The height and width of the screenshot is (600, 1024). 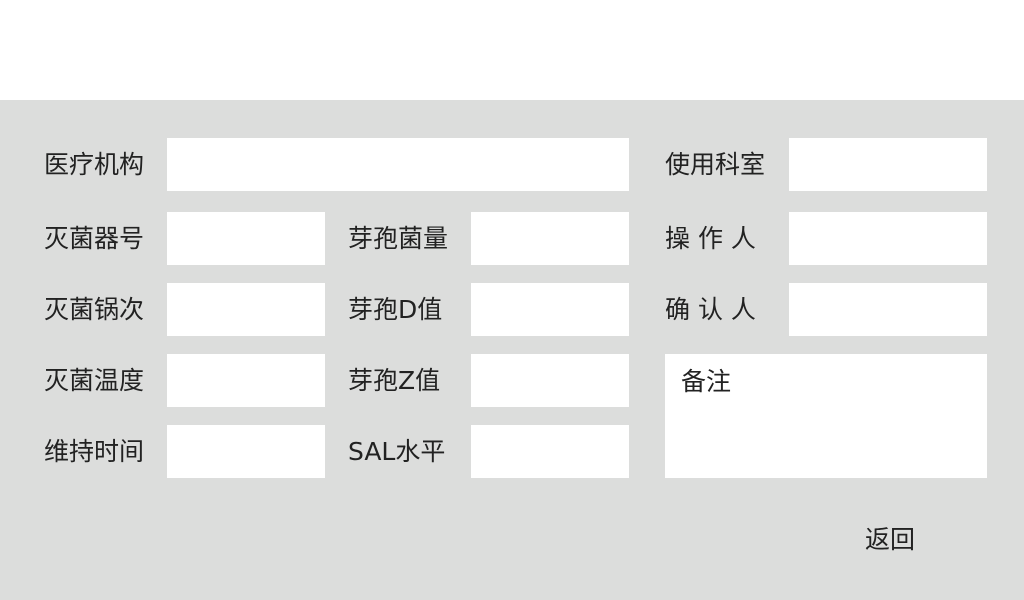 I want to click on spore-z-value-label: 芽孢Z值, so click(x=394, y=380).